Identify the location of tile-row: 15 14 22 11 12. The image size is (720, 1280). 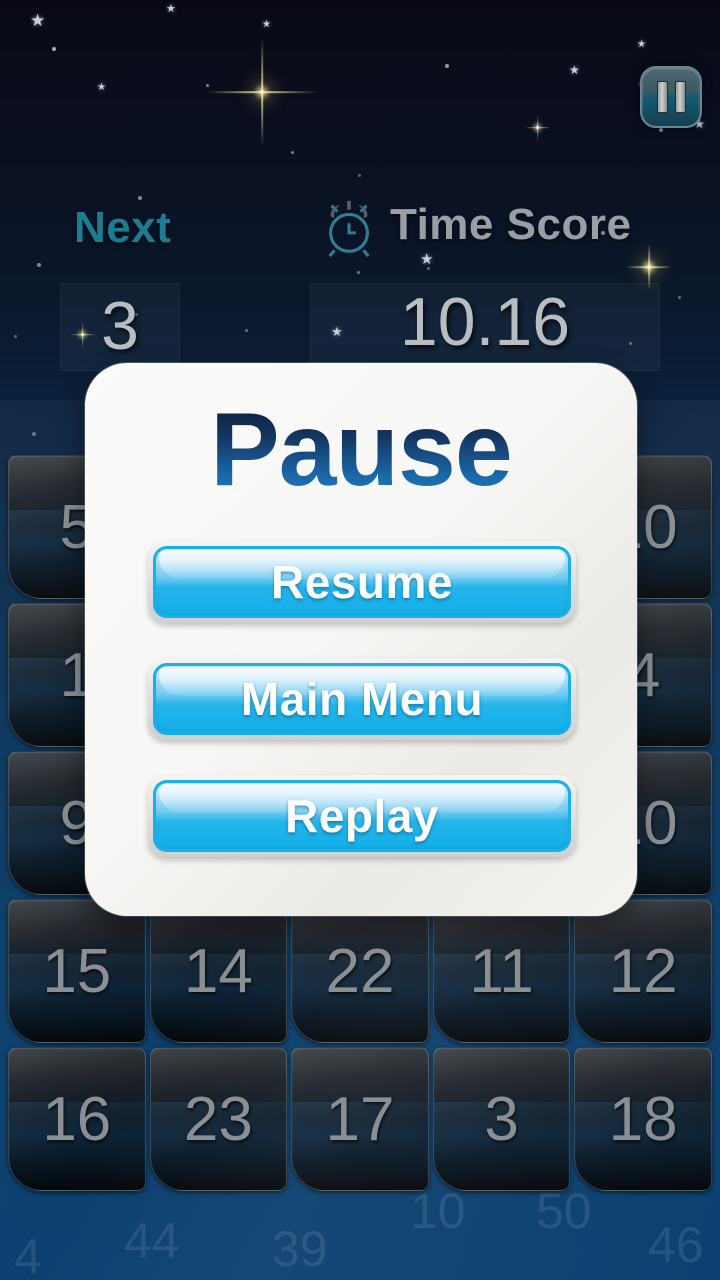
(360, 971).